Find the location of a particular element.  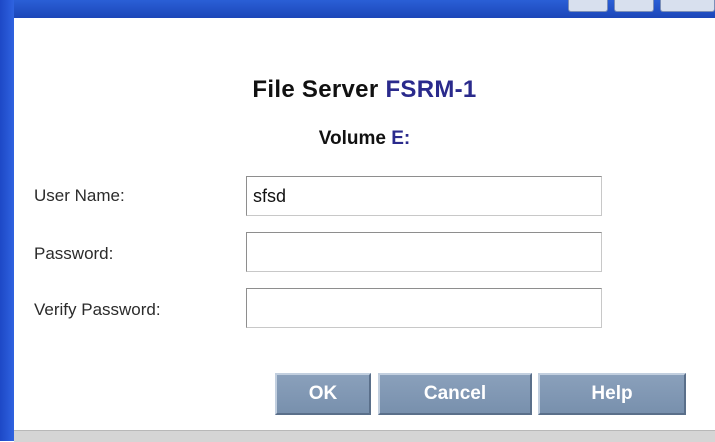

window-title-bar is located at coordinates (357, 9).